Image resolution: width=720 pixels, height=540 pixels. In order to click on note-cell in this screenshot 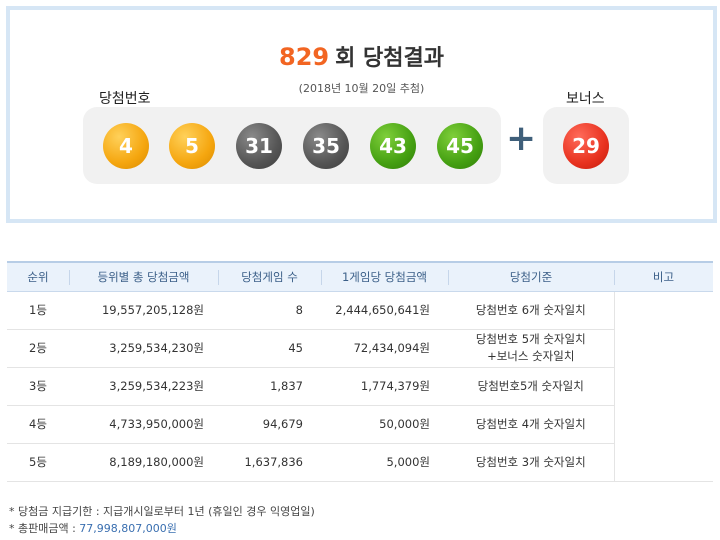, I will do `click(663, 386)`.